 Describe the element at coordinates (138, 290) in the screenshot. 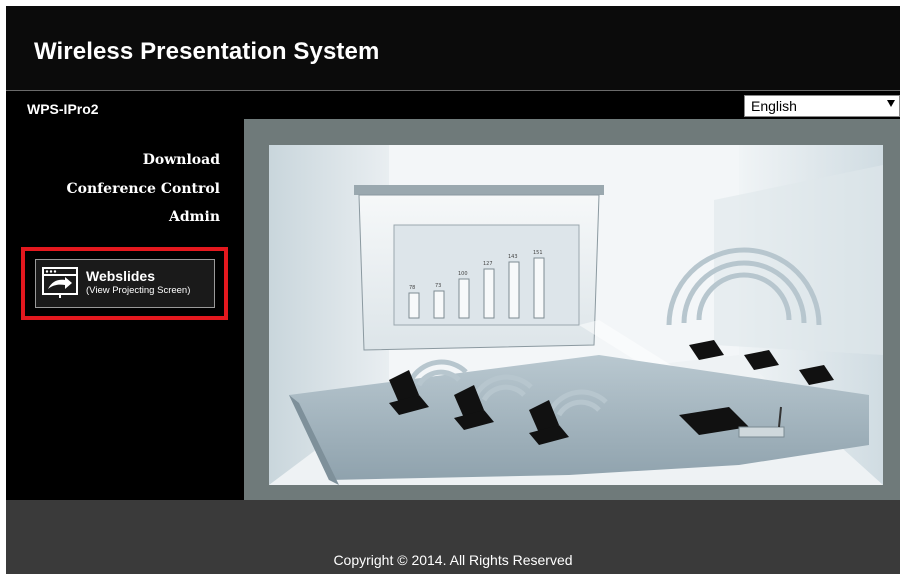

I see `webslides-subtitle: (View Projecting Screen)` at that location.